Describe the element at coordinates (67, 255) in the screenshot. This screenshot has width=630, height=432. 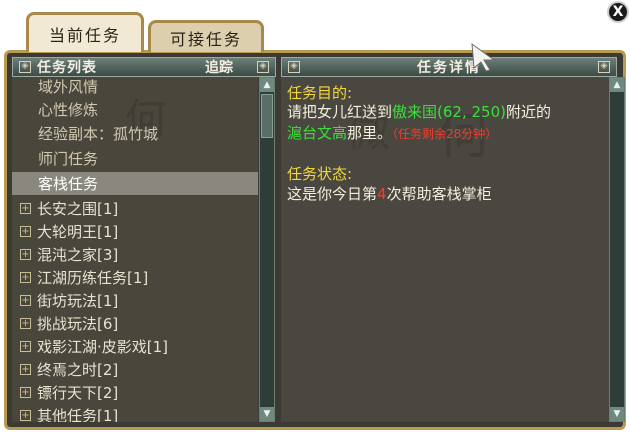
I see `category-name: 混沌之家` at that location.